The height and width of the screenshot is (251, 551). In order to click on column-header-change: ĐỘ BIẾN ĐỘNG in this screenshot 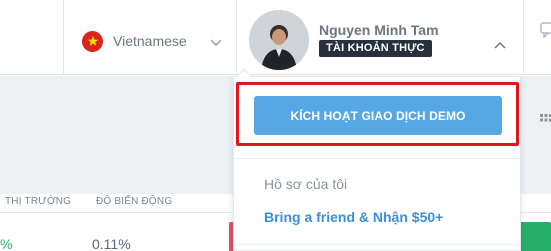, I will do `click(134, 201)`.